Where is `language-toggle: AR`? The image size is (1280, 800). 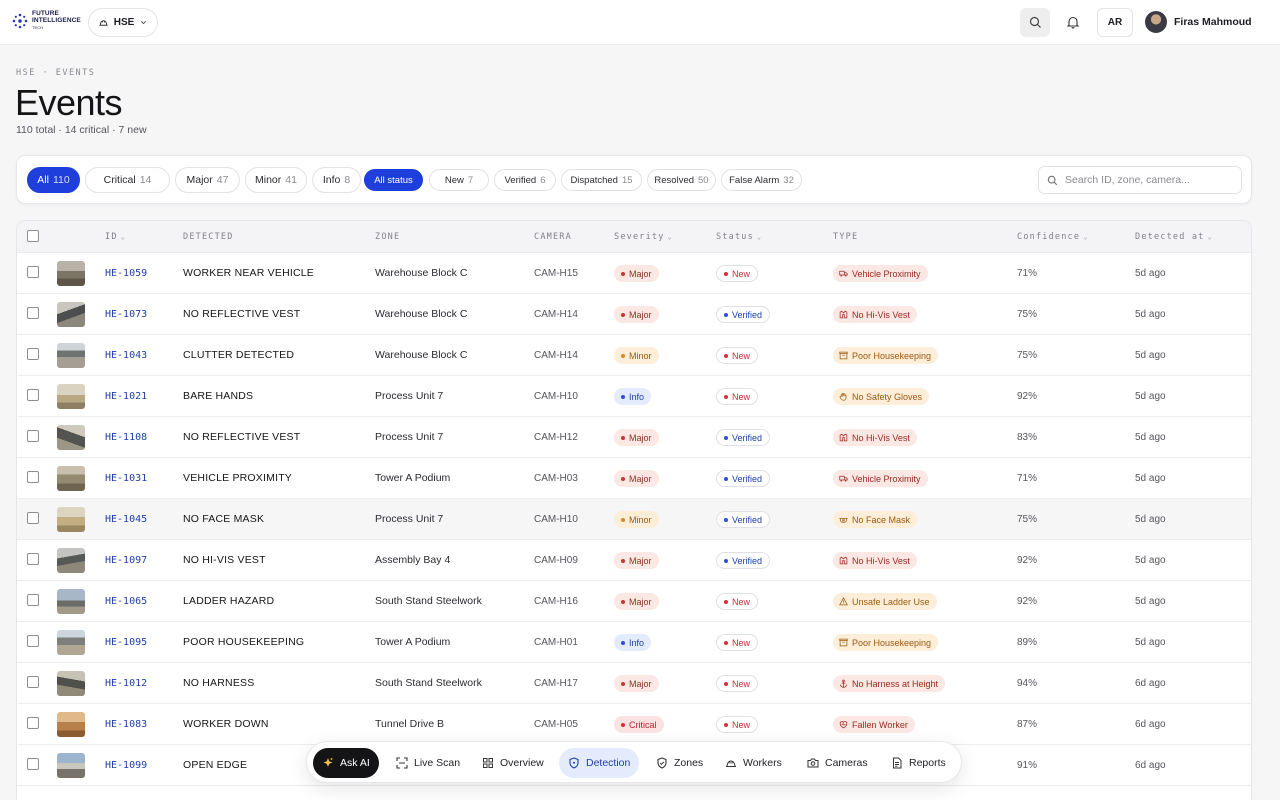 language-toggle: AR is located at coordinates (1115, 22).